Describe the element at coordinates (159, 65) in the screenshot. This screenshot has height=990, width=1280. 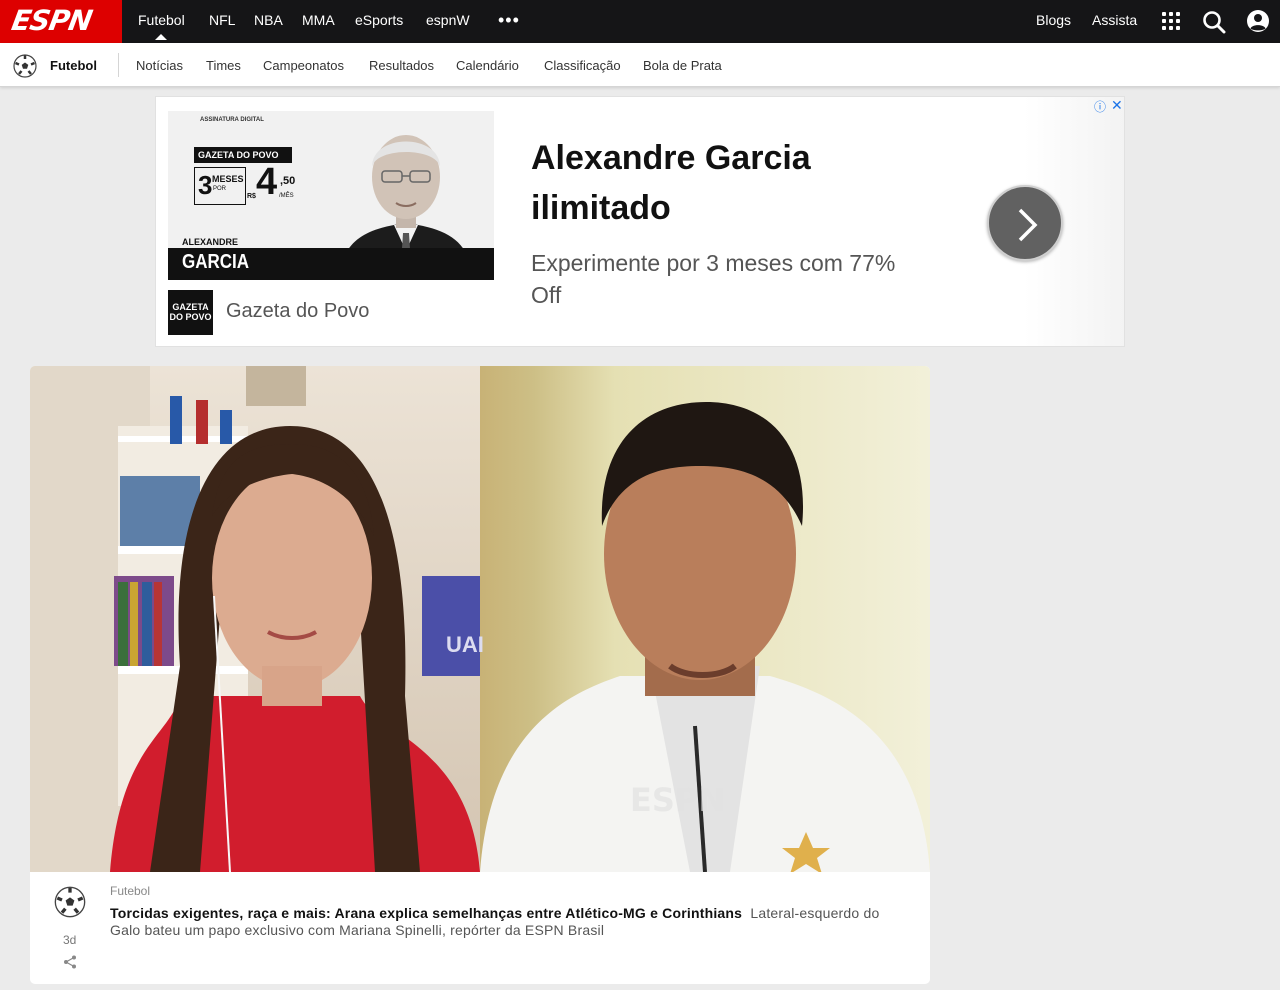
I see `subnav-item-noticias: Notícias` at that location.